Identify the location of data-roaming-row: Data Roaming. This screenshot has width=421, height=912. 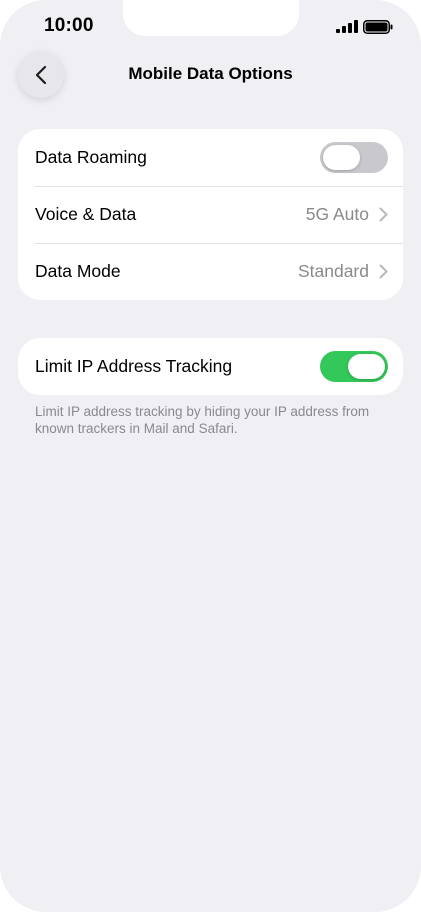
(210, 157).